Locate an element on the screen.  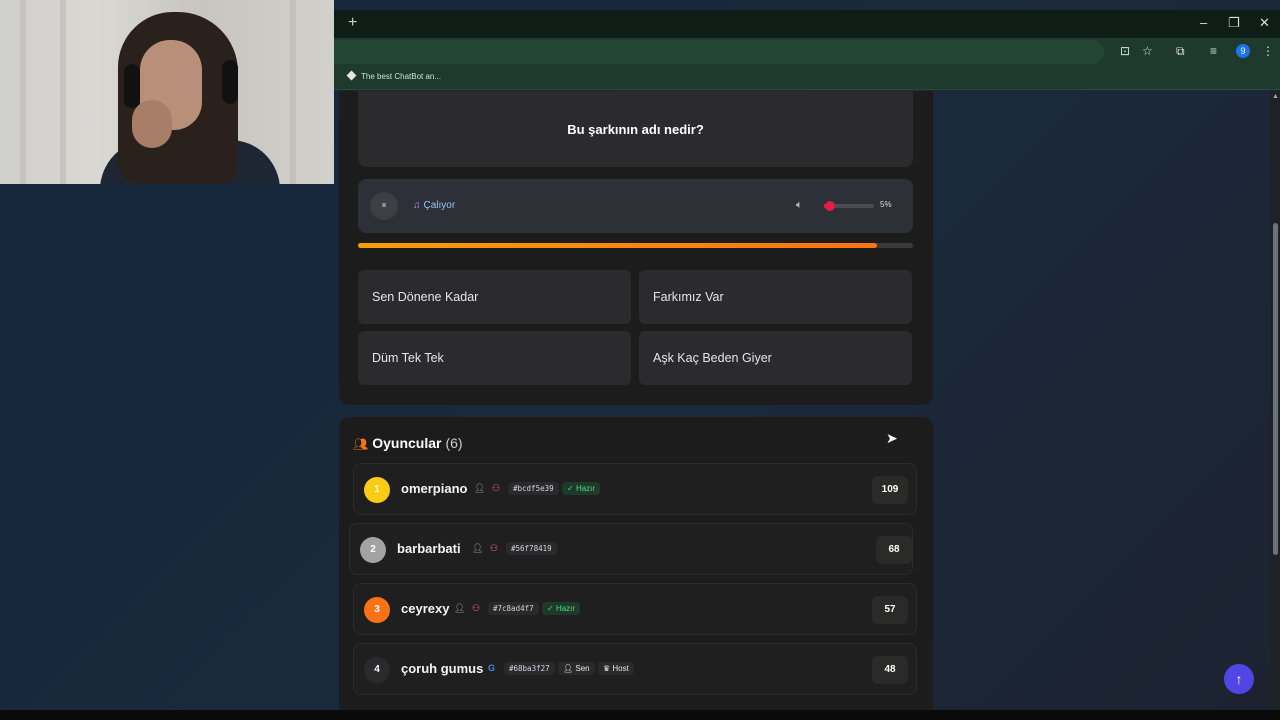
player-id-tag: #68ba3f27 is located at coordinates (529, 668).